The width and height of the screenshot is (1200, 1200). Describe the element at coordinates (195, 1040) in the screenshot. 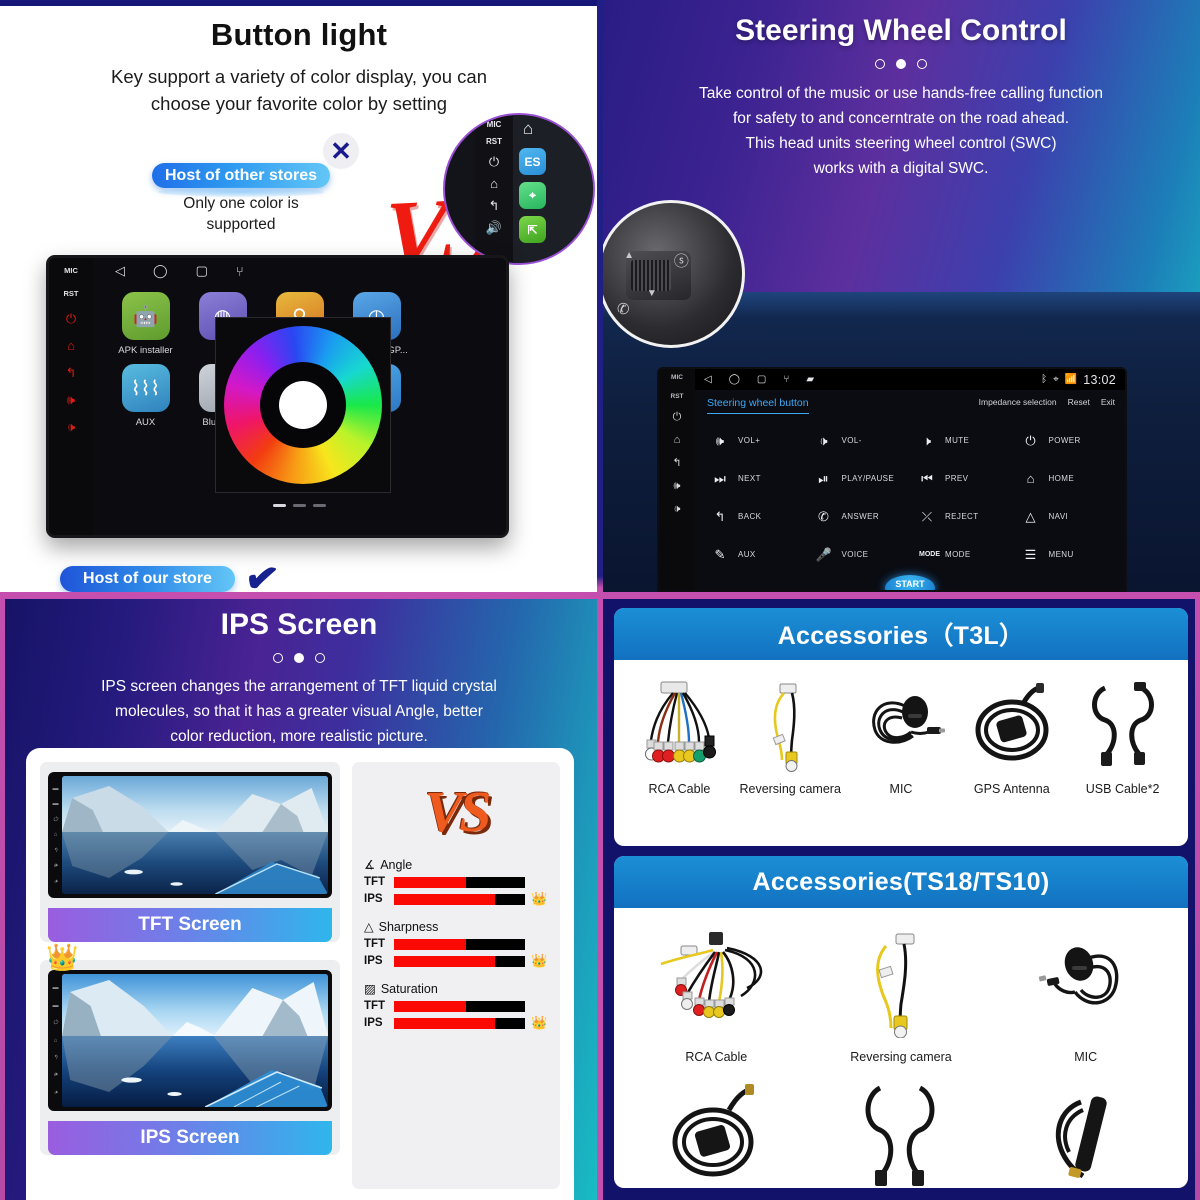

I see `ips-wallpaper-mountains` at that location.